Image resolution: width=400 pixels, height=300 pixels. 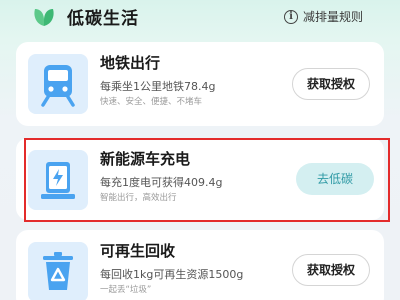 I want to click on recycle-bin-icon, so click(x=58, y=271).